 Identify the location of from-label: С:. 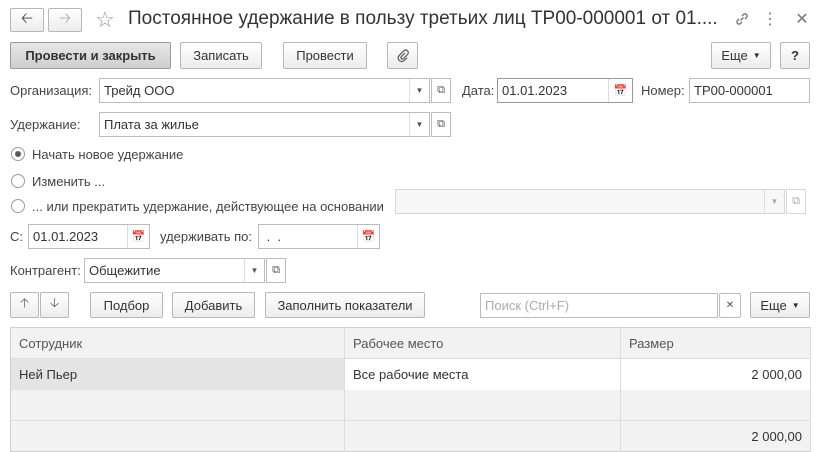
(16, 236).